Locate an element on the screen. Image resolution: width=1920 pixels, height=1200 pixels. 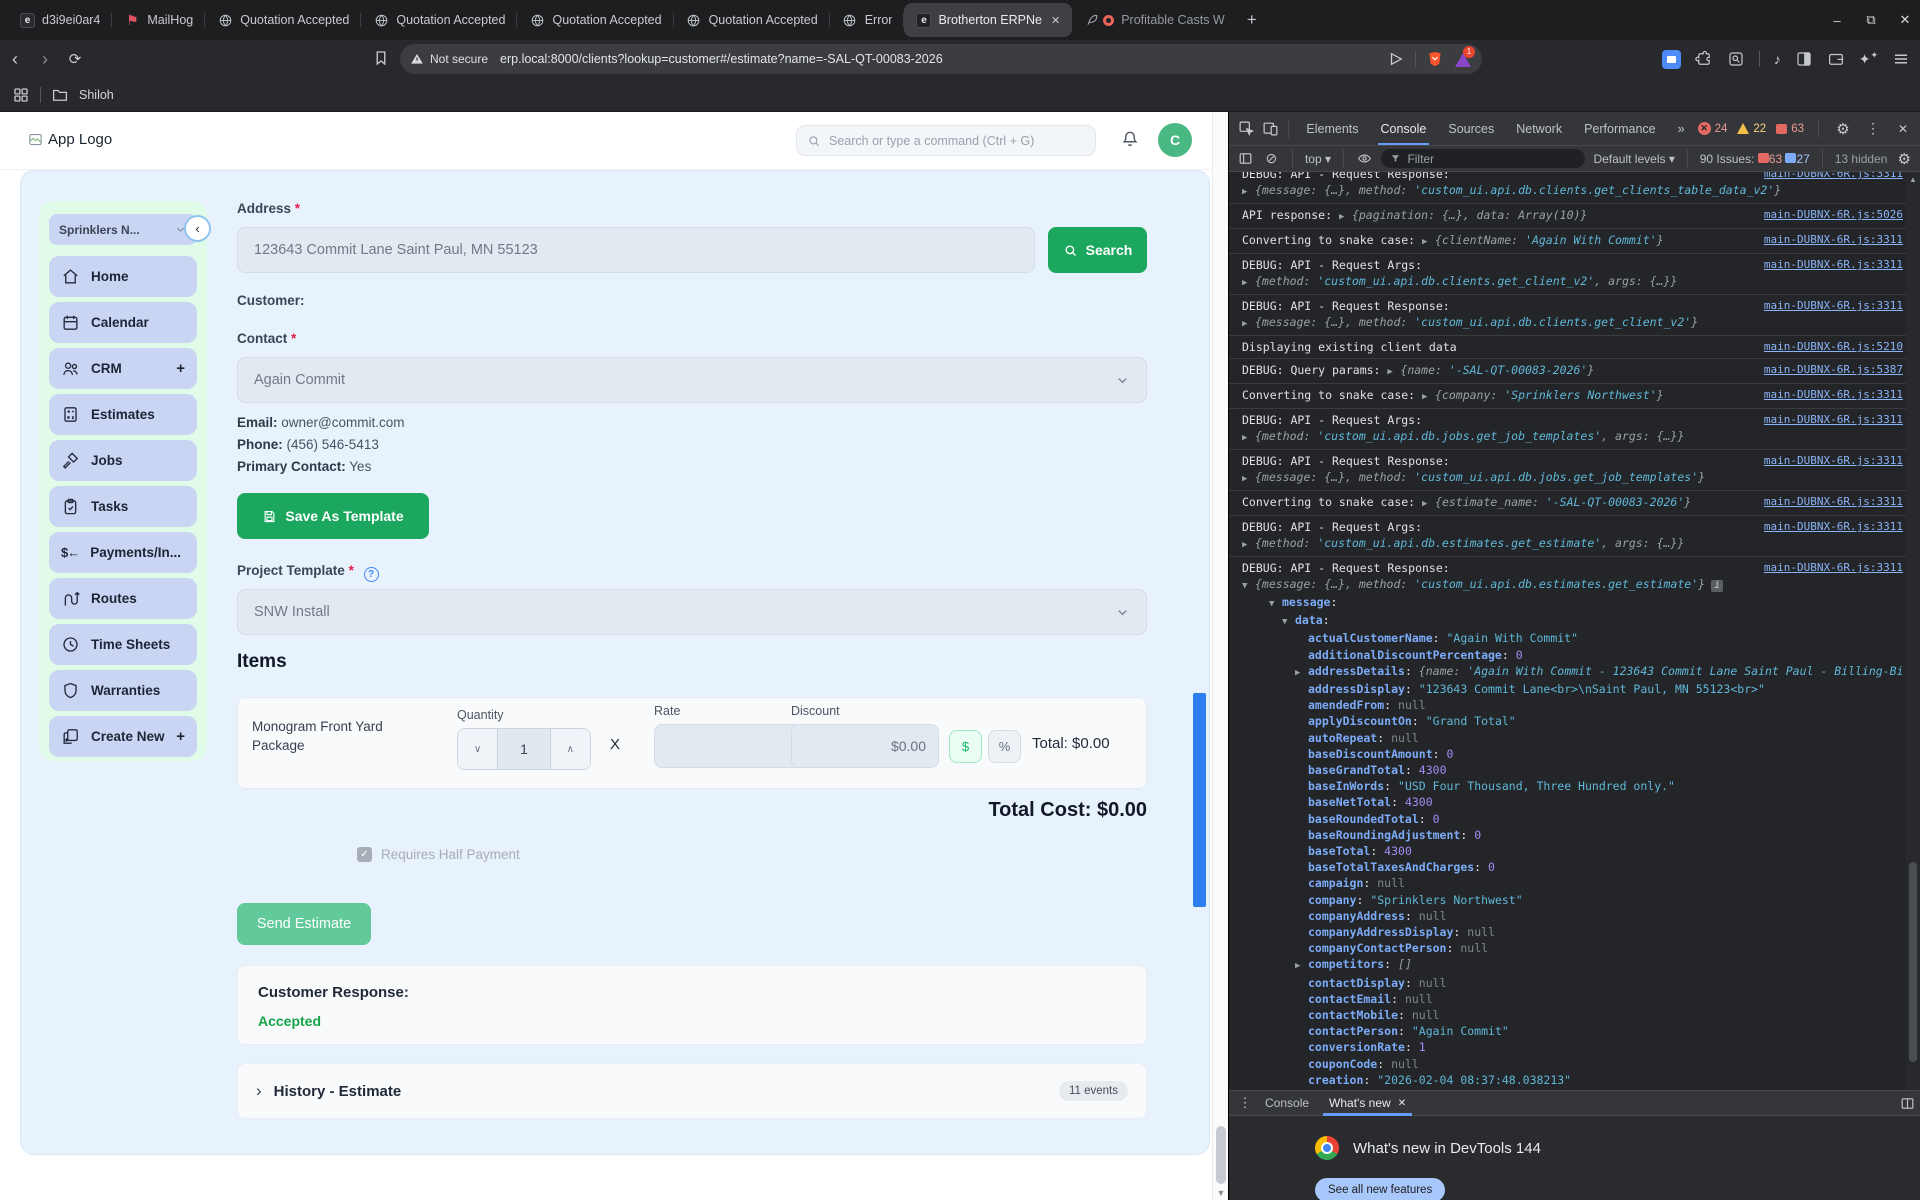
issues-count-icon is located at coordinates (1782, 128).